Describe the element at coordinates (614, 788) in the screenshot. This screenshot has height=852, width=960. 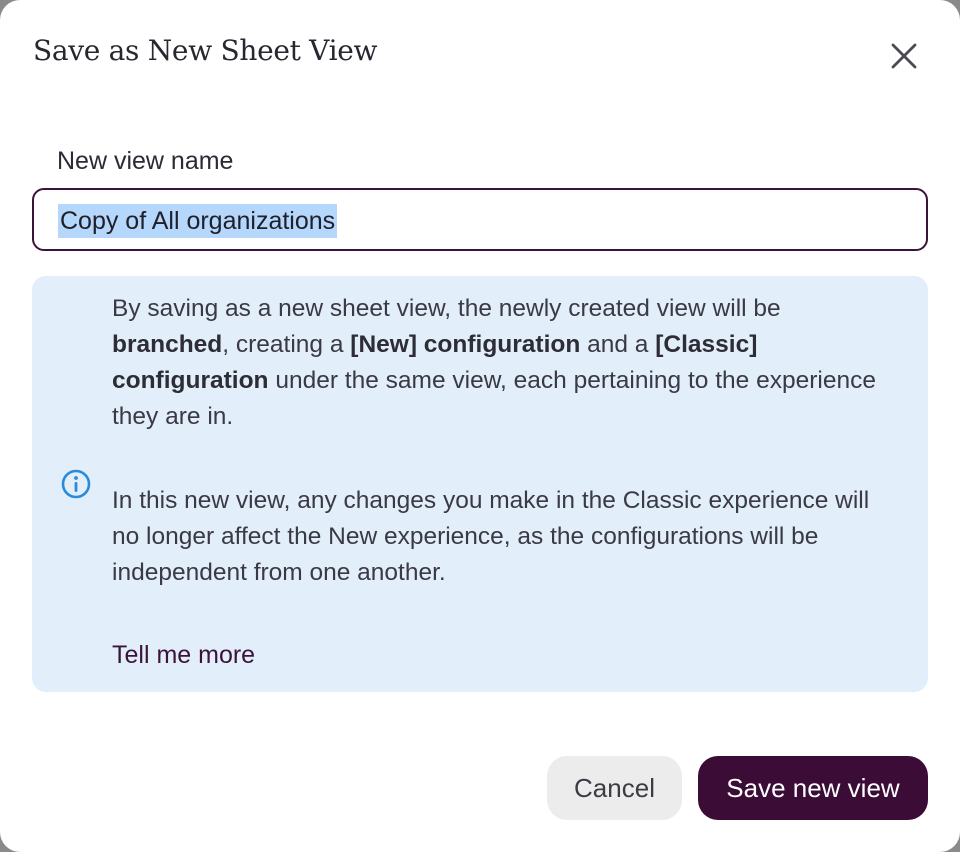
I see `cancel-button: Cancel` at that location.